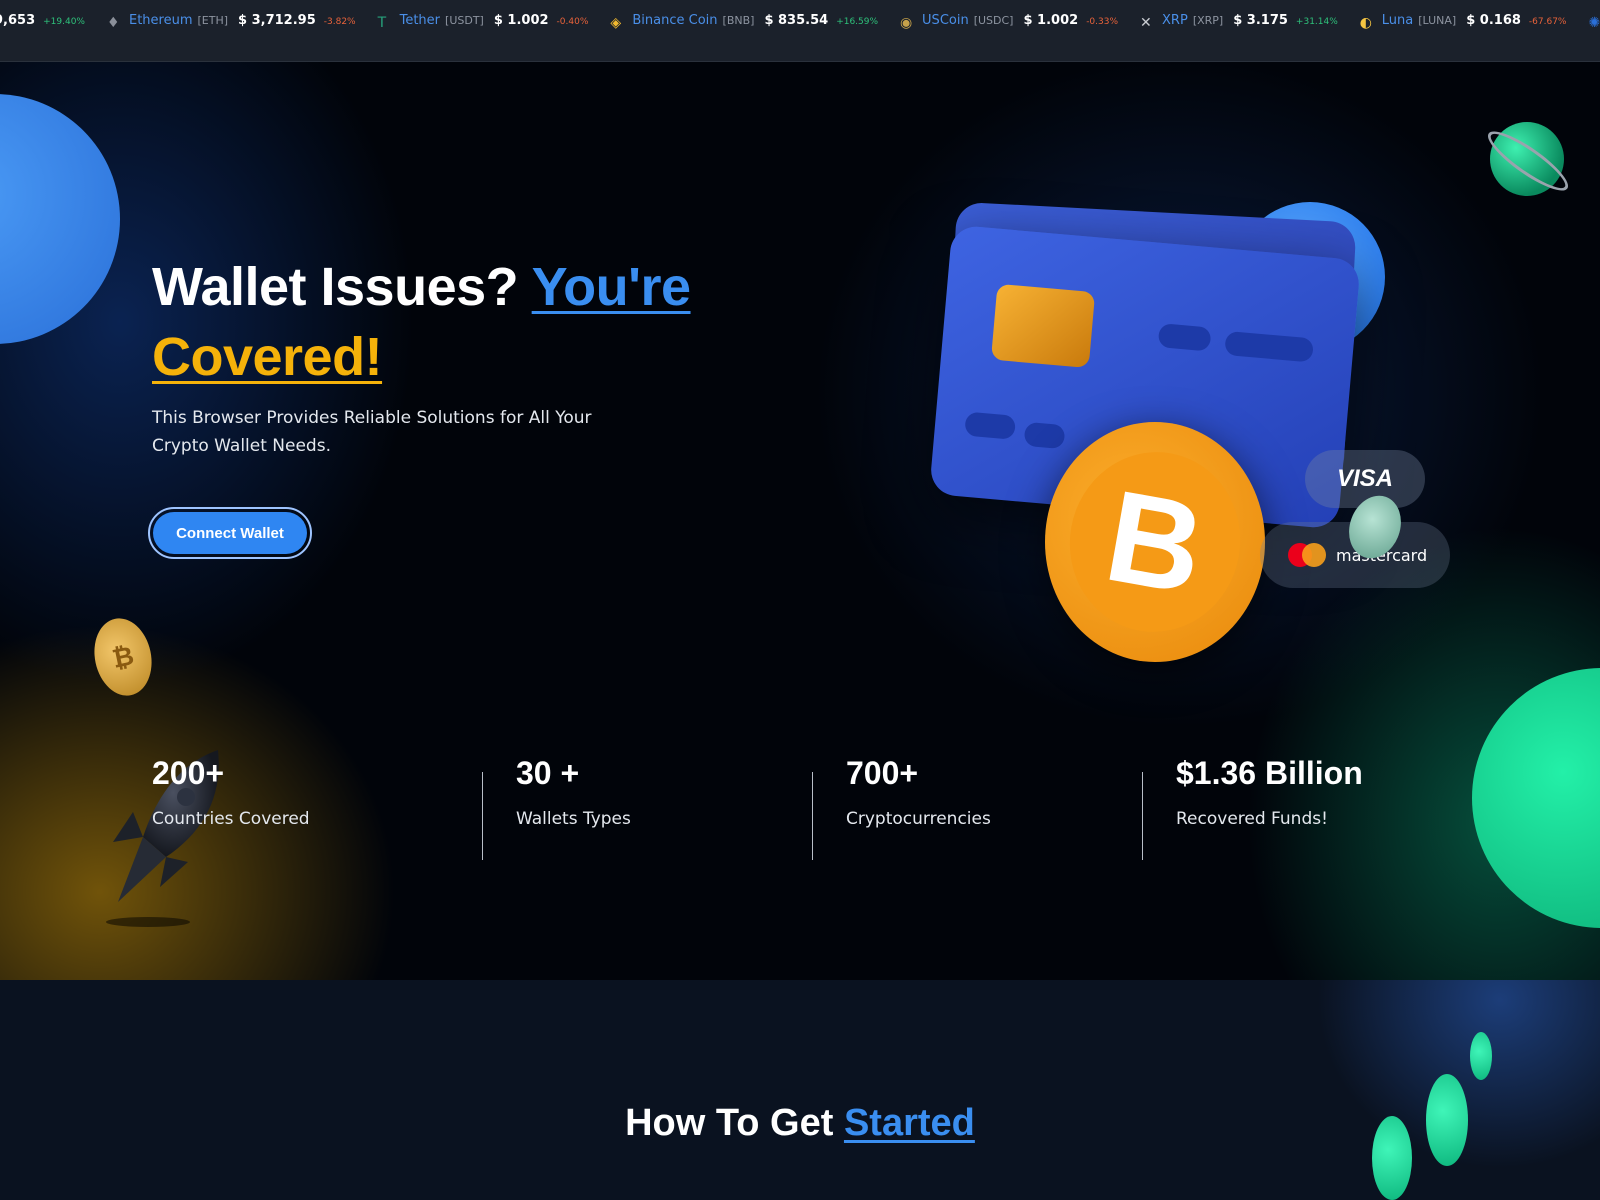 Image resolution: width=1600 pixels, height=1200 pixels. What do you see at coordinates (734, 1123) in the screenshot?
I see `section-heading-text: How To Get` at bounding box center [734, 1123].